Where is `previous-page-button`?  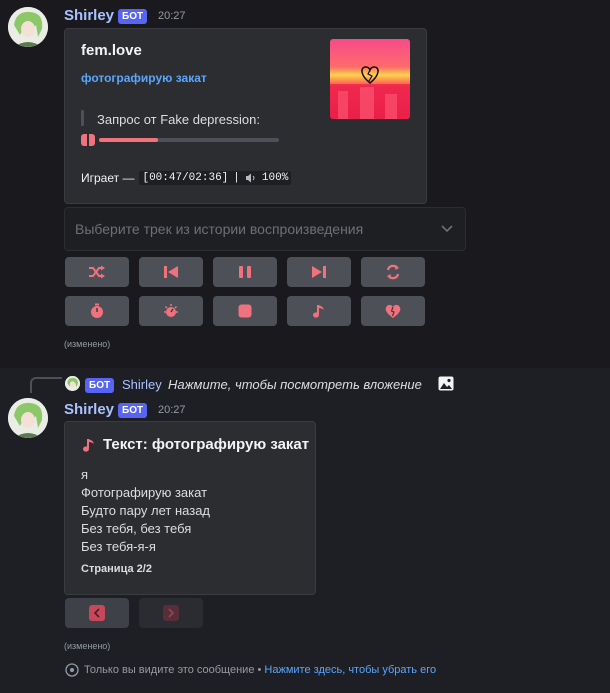 previous-page-button is located at coordinates (97, 613).